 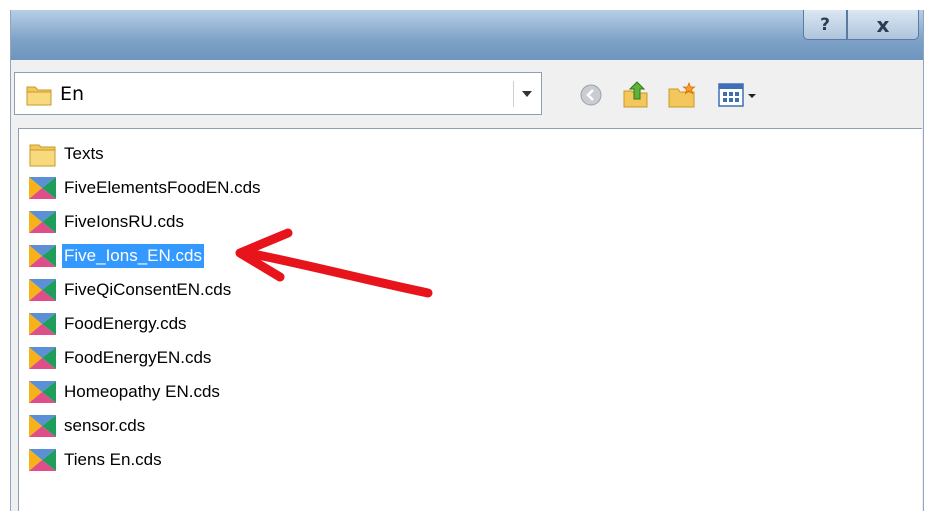 What do you see at coordinates (125, 323) in the screenshot?
I see `item-label: FoodEnergy.cds` at bounding box center [125, 323].